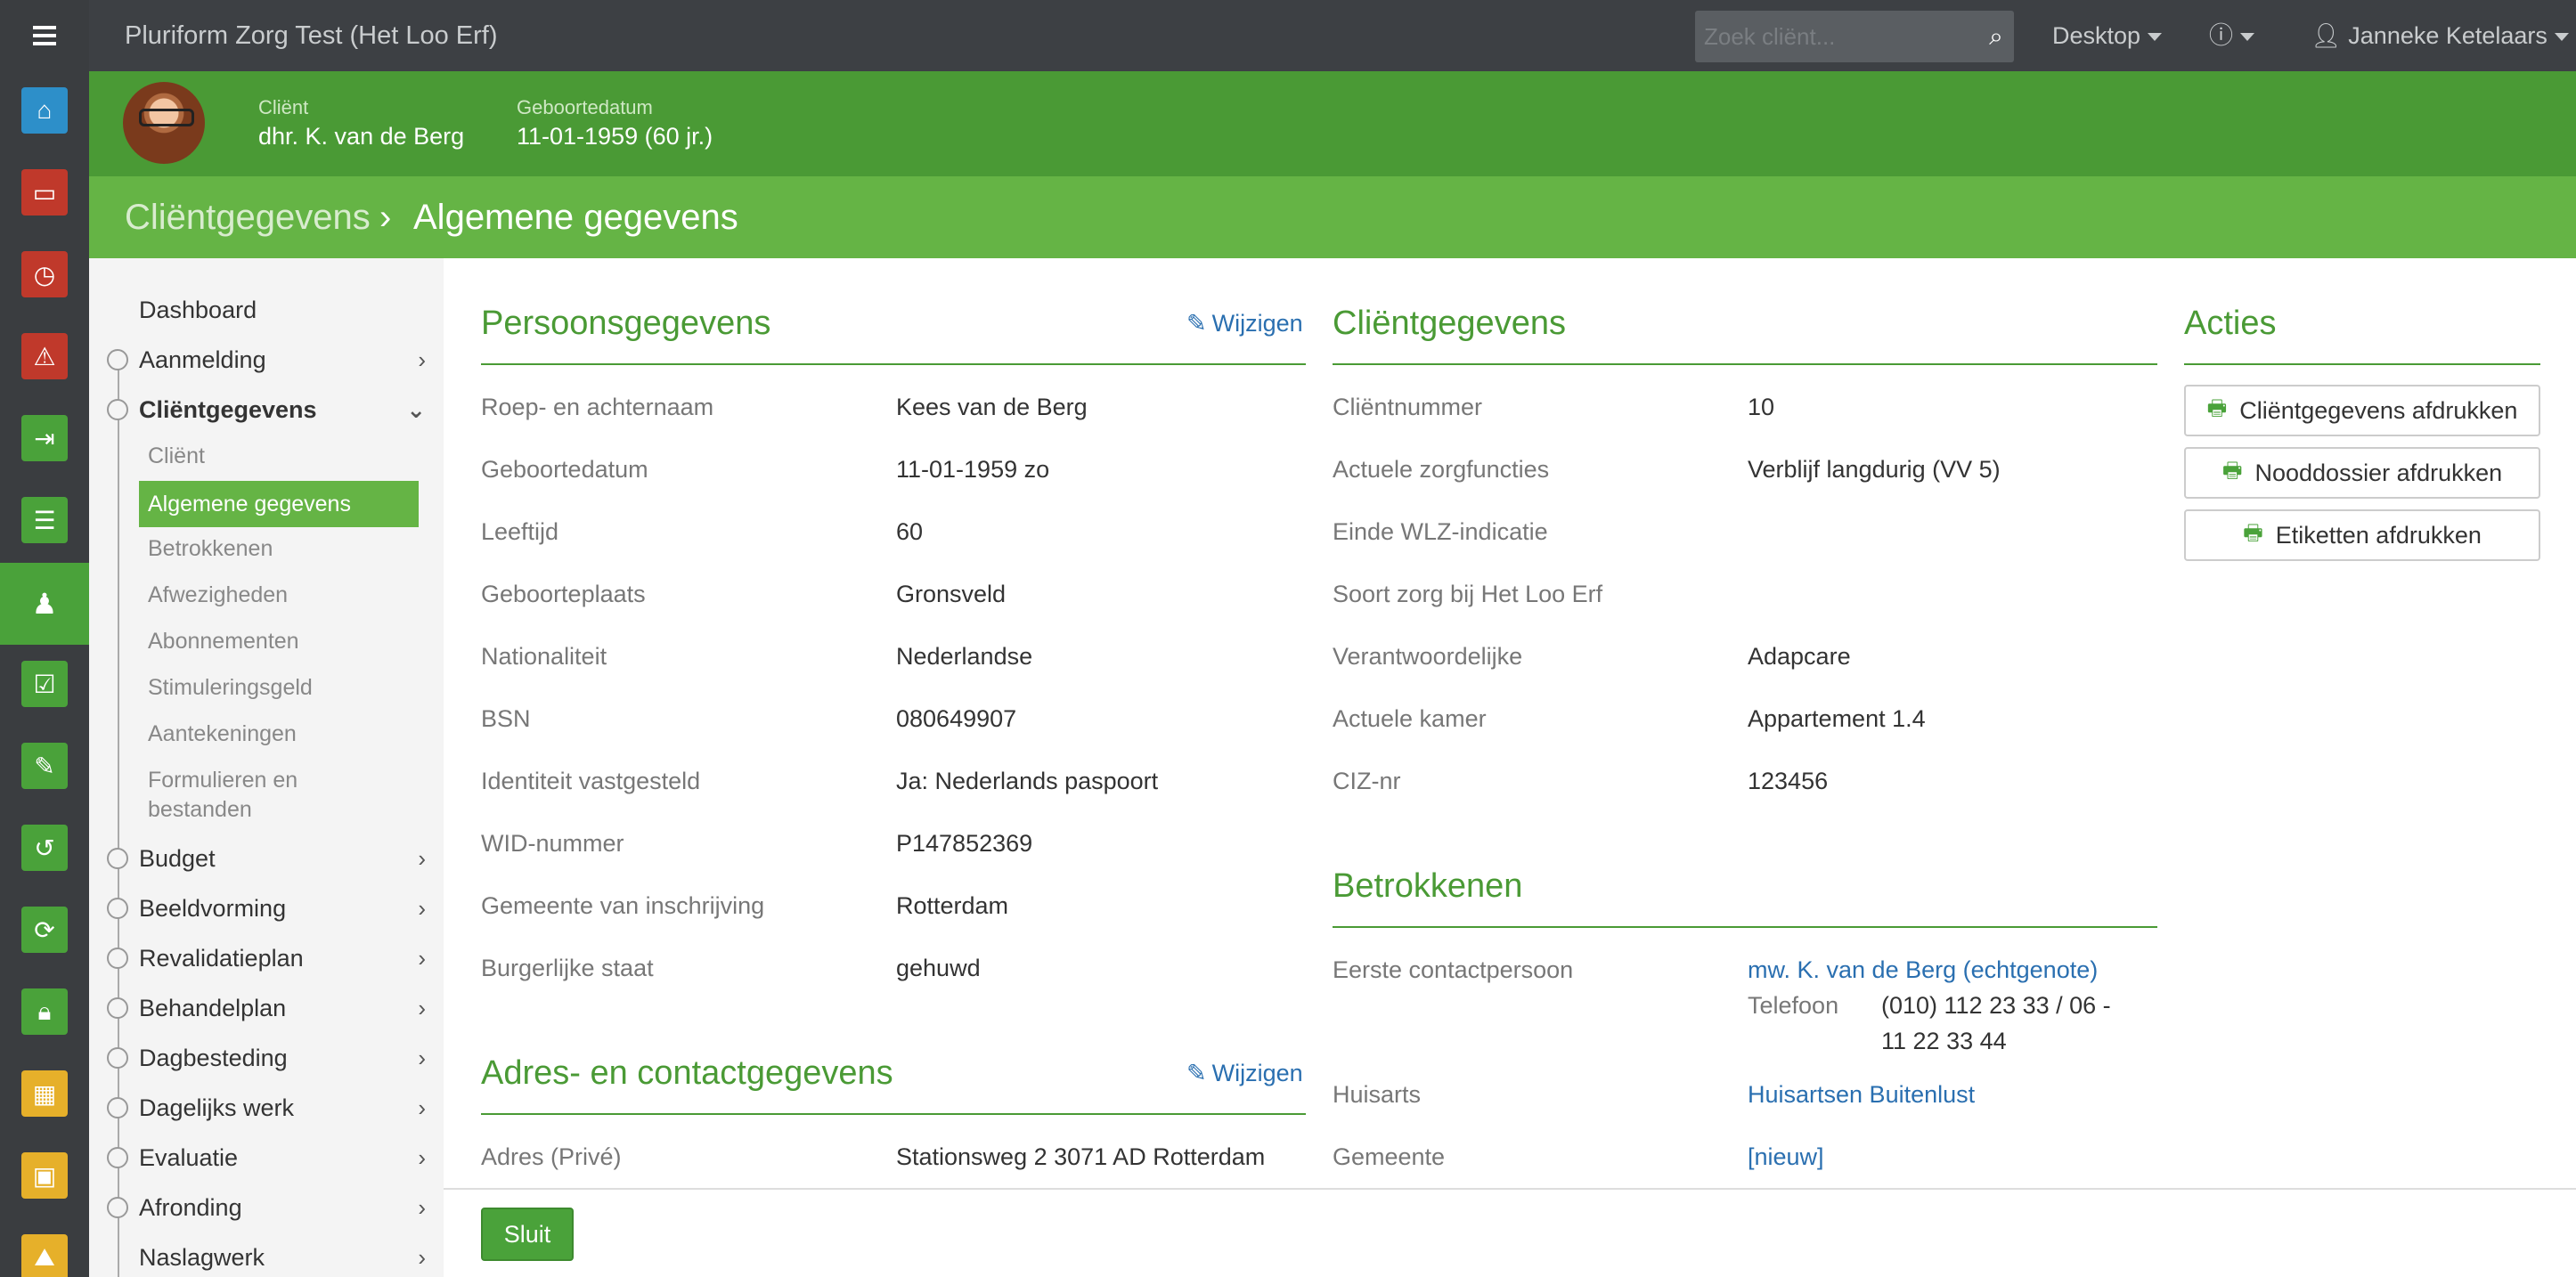 Image resolution: width=2576 pixels, height=1277 pixels. What do you see at coordinates (2108, 36) in the screenshot?
I see `desktop-menu: Desktop` at bounding box center [2108, 36].